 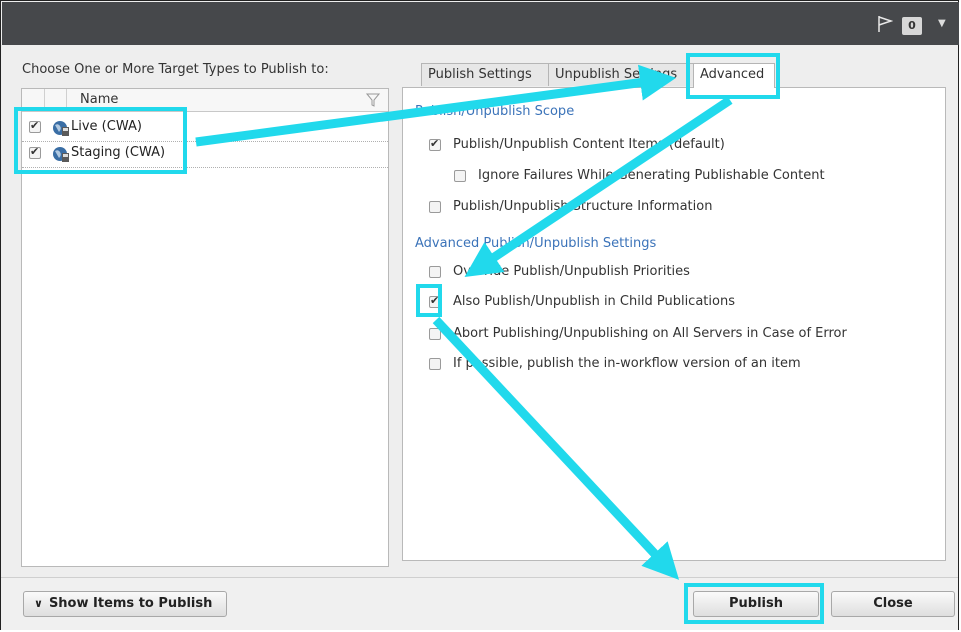 I want to click on checkbox-ignore-failures, so click(x=460, y=176).